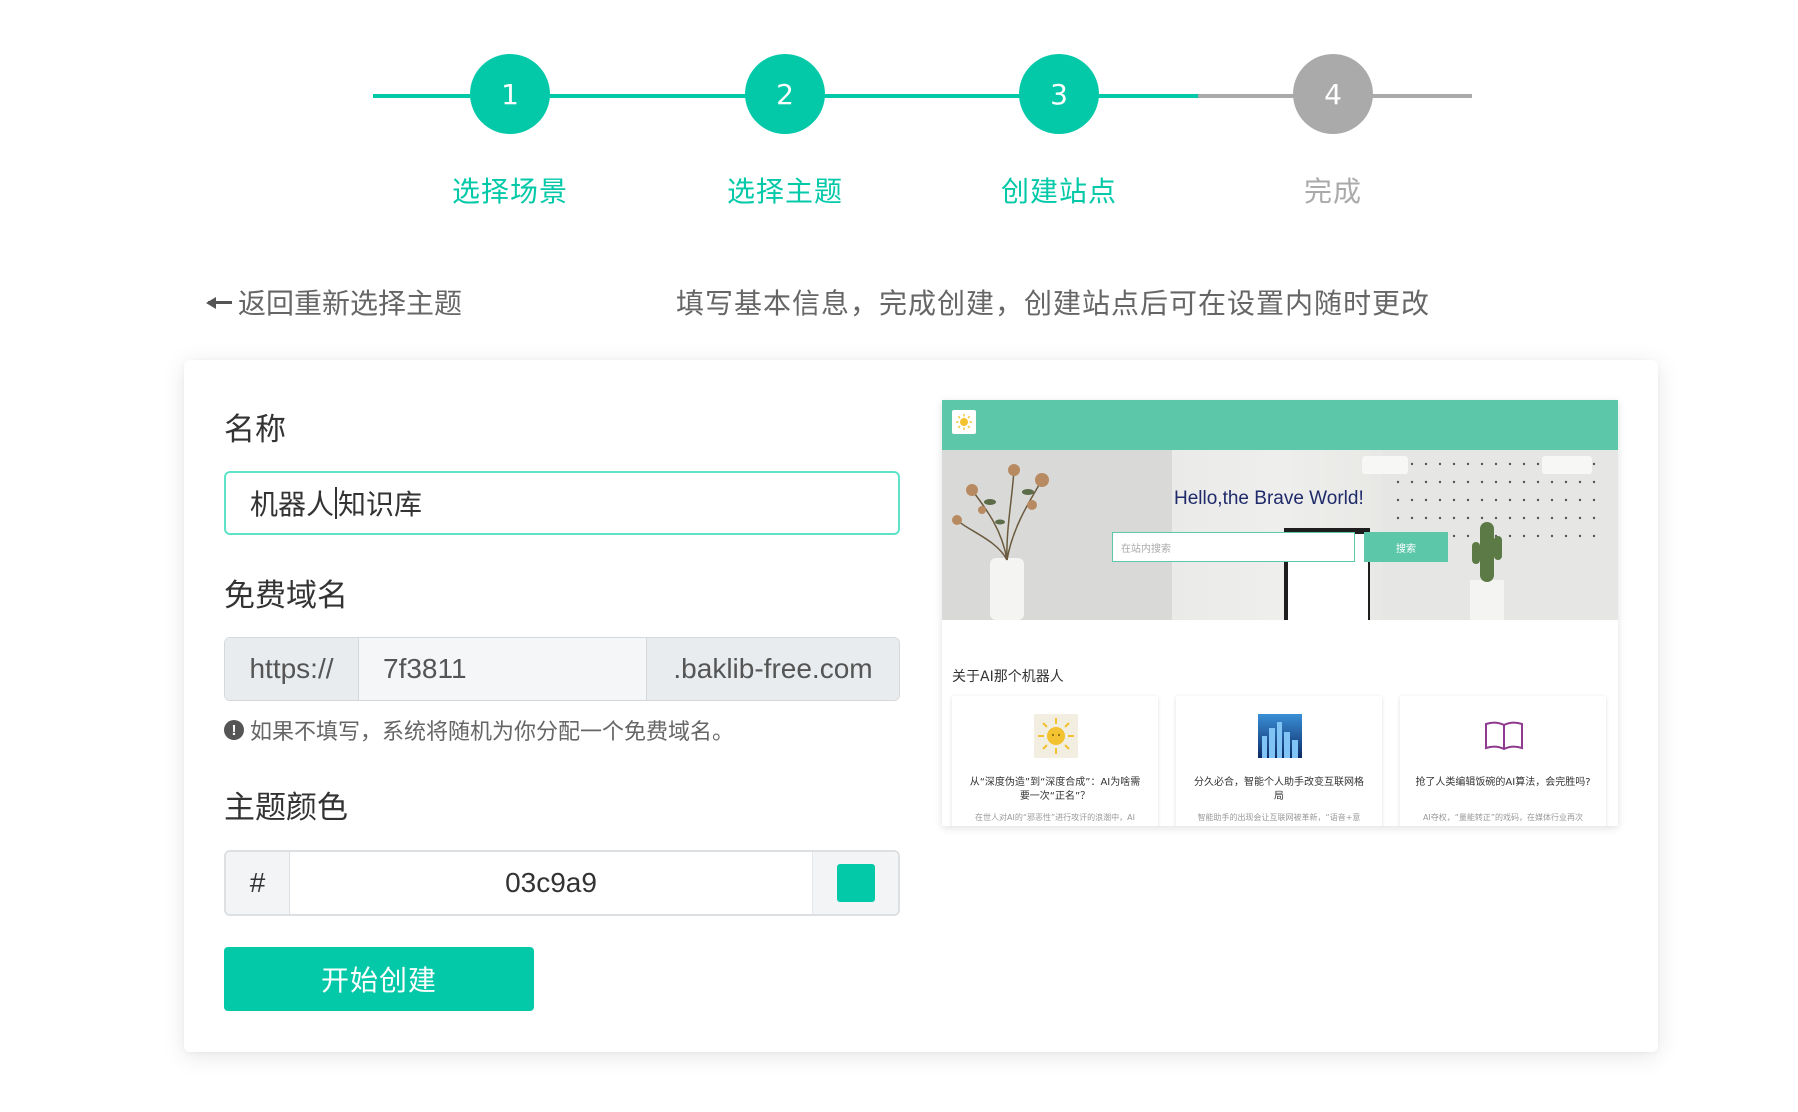 This screenshot has width=1798, height=1112. What do you see at coordinates (1280, 736) in the screenshot?
I see `city-image` at bounding box center [1280, 736].